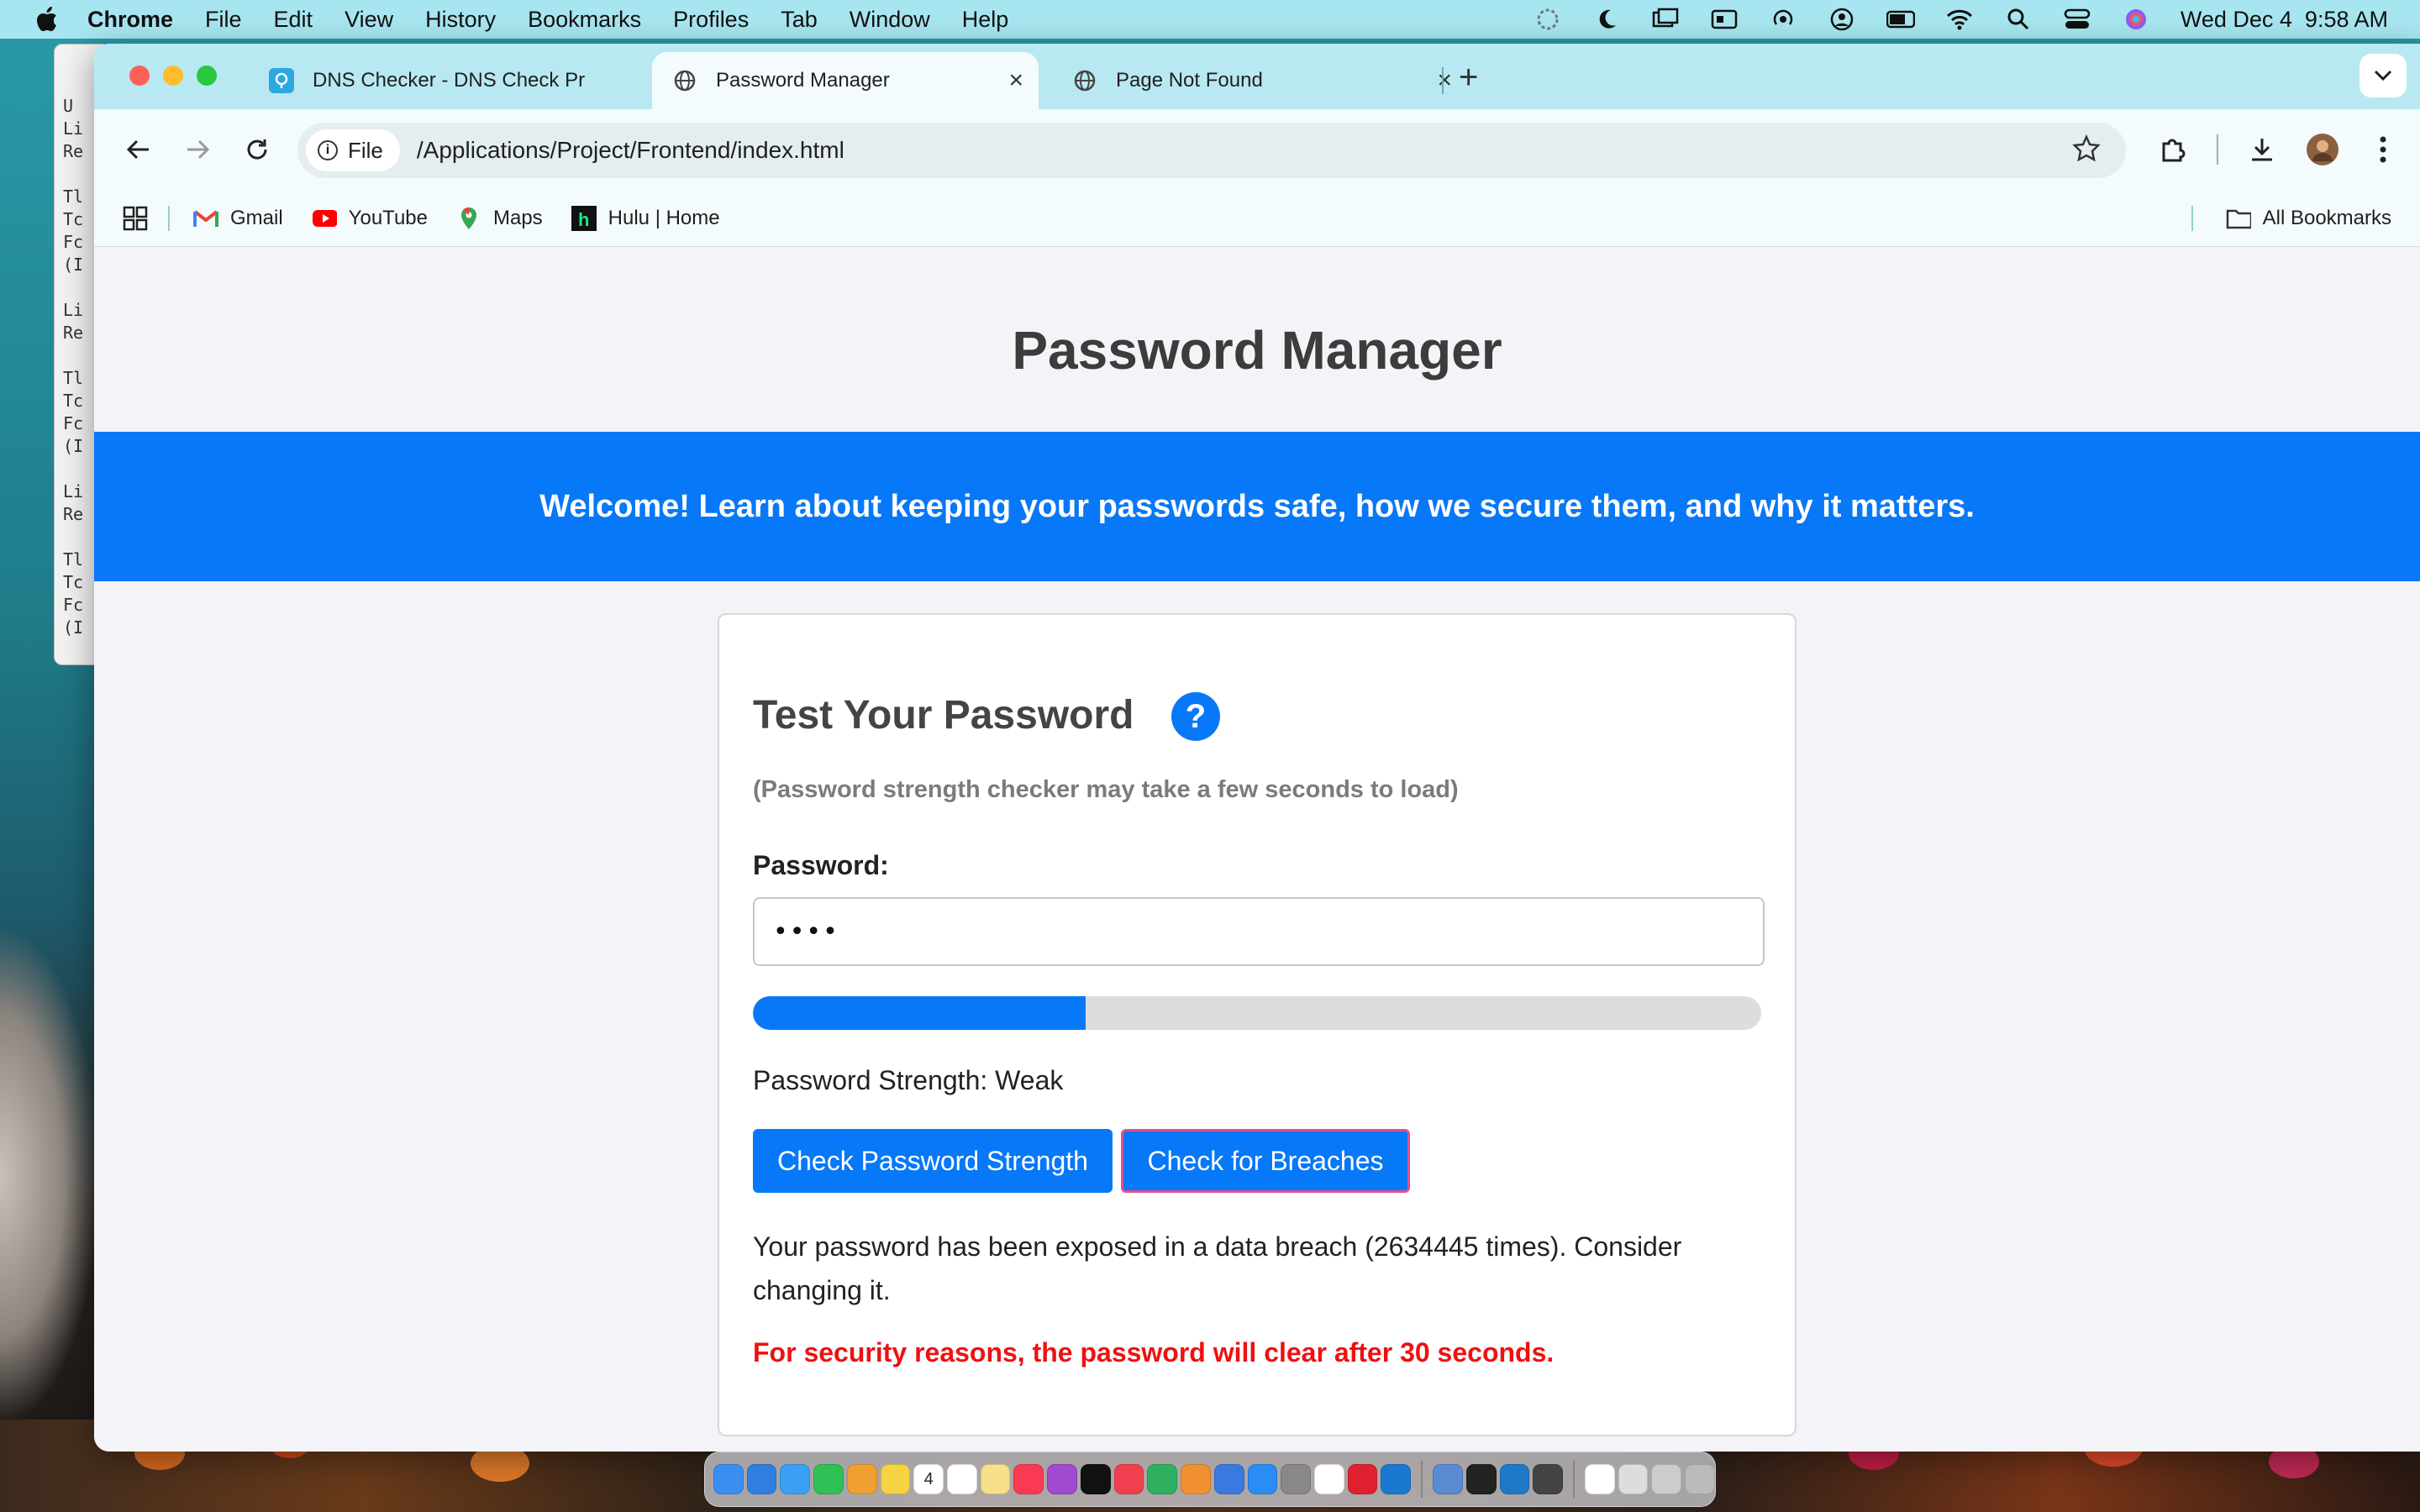 This screenshot has height=1512, width=2420. What do you see at coordinates (1842, 19) in the screenshot?
I see `user-icon` at bounding box center [1842, 19].